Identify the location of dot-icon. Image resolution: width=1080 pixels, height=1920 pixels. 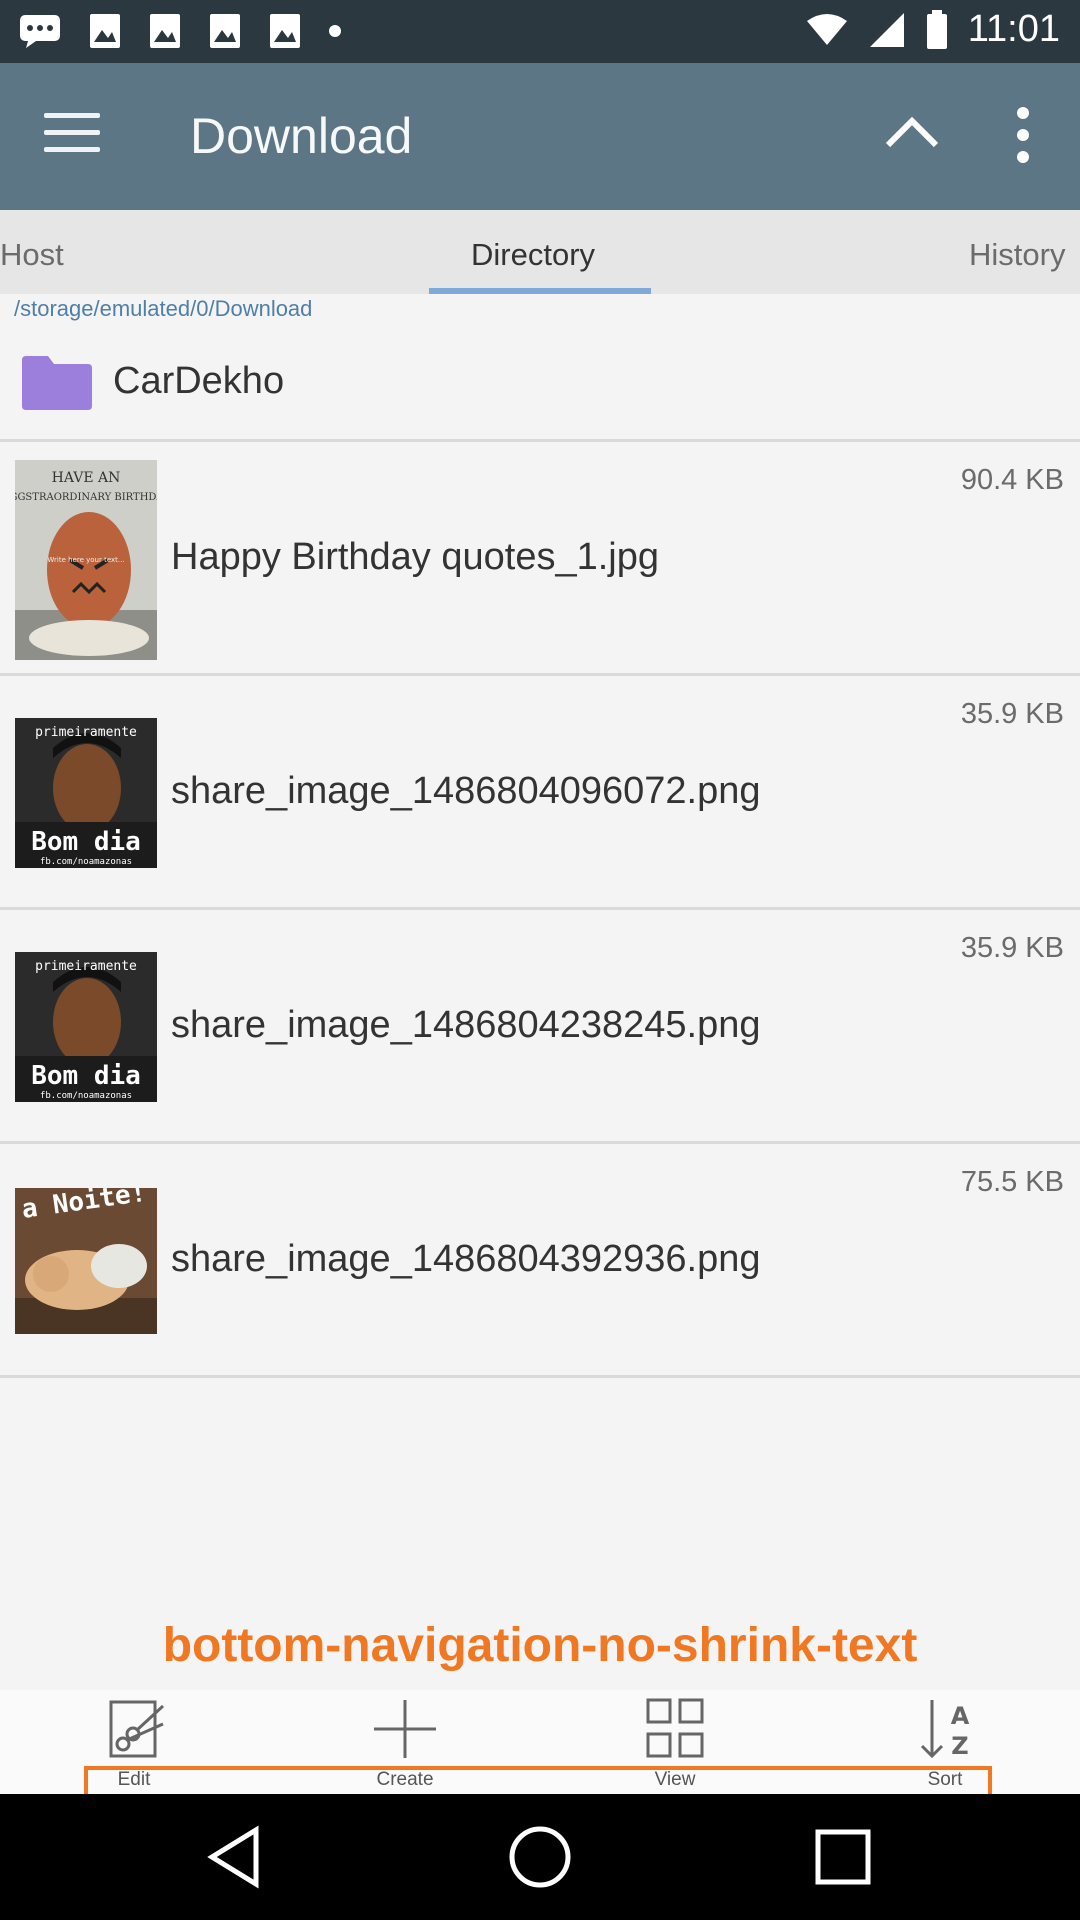
(335, 31).